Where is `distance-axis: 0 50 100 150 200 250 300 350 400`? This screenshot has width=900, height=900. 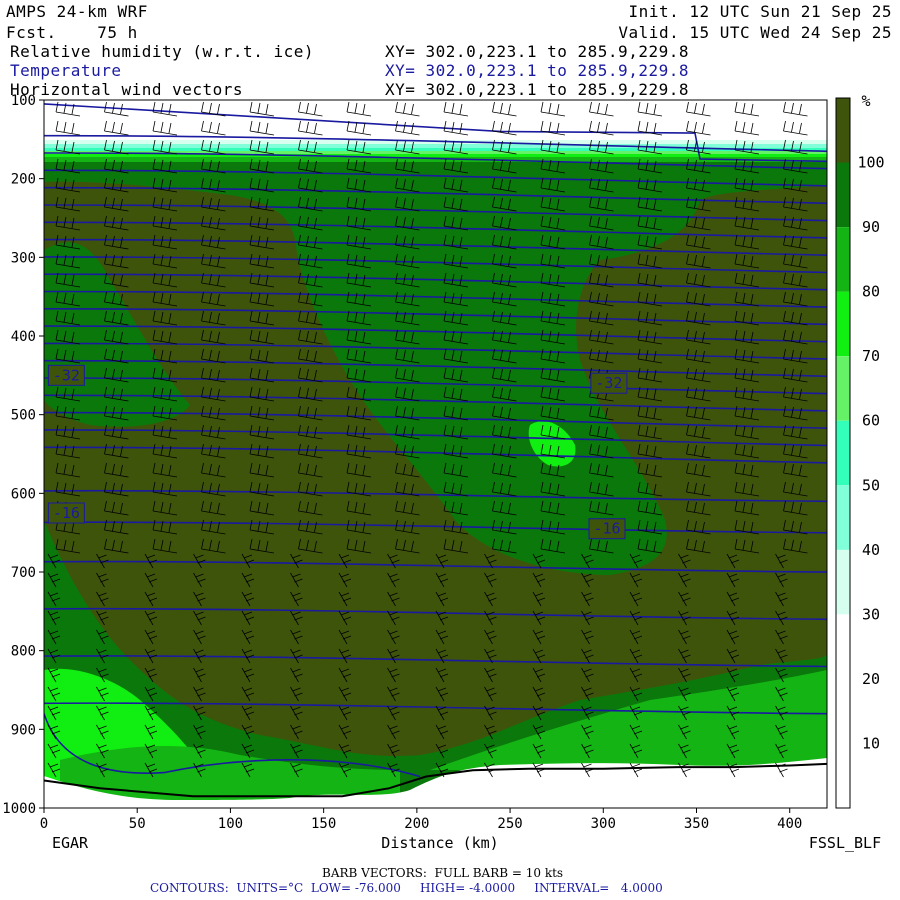
distance-axis: 0 50 100 150 200 250 300 350 400 is located at coordinates (421, 820).